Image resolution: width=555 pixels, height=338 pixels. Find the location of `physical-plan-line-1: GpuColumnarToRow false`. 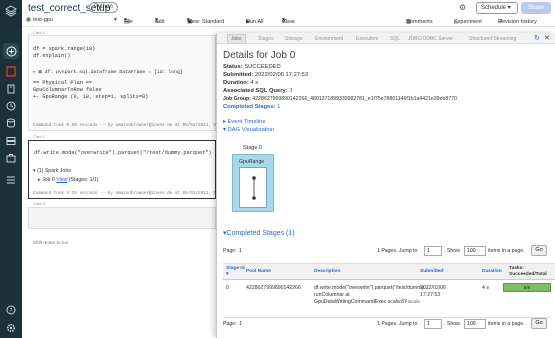

physical-plan-line-1: GpuColumnarToRow false is located at coordinates (67, 90).